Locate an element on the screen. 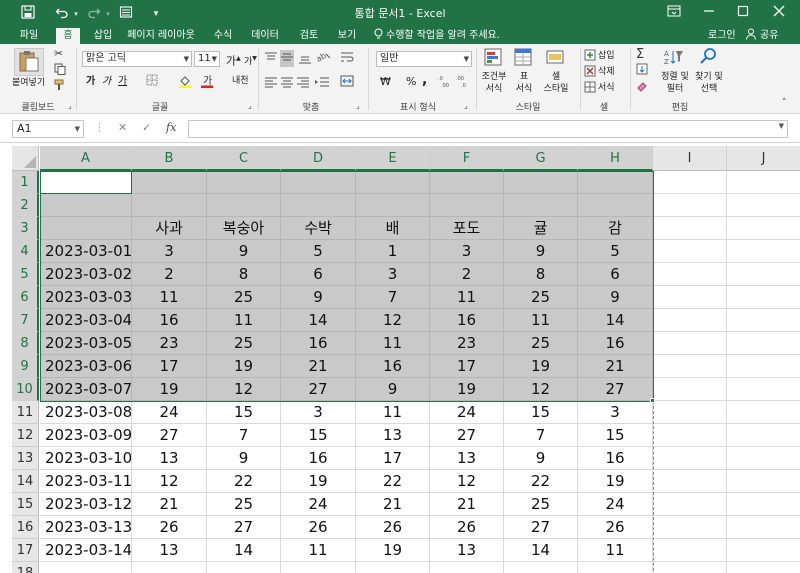 The height and width of the screenshot is (573, 800). cell-c16: 27 is located at coordinates (244, 527).